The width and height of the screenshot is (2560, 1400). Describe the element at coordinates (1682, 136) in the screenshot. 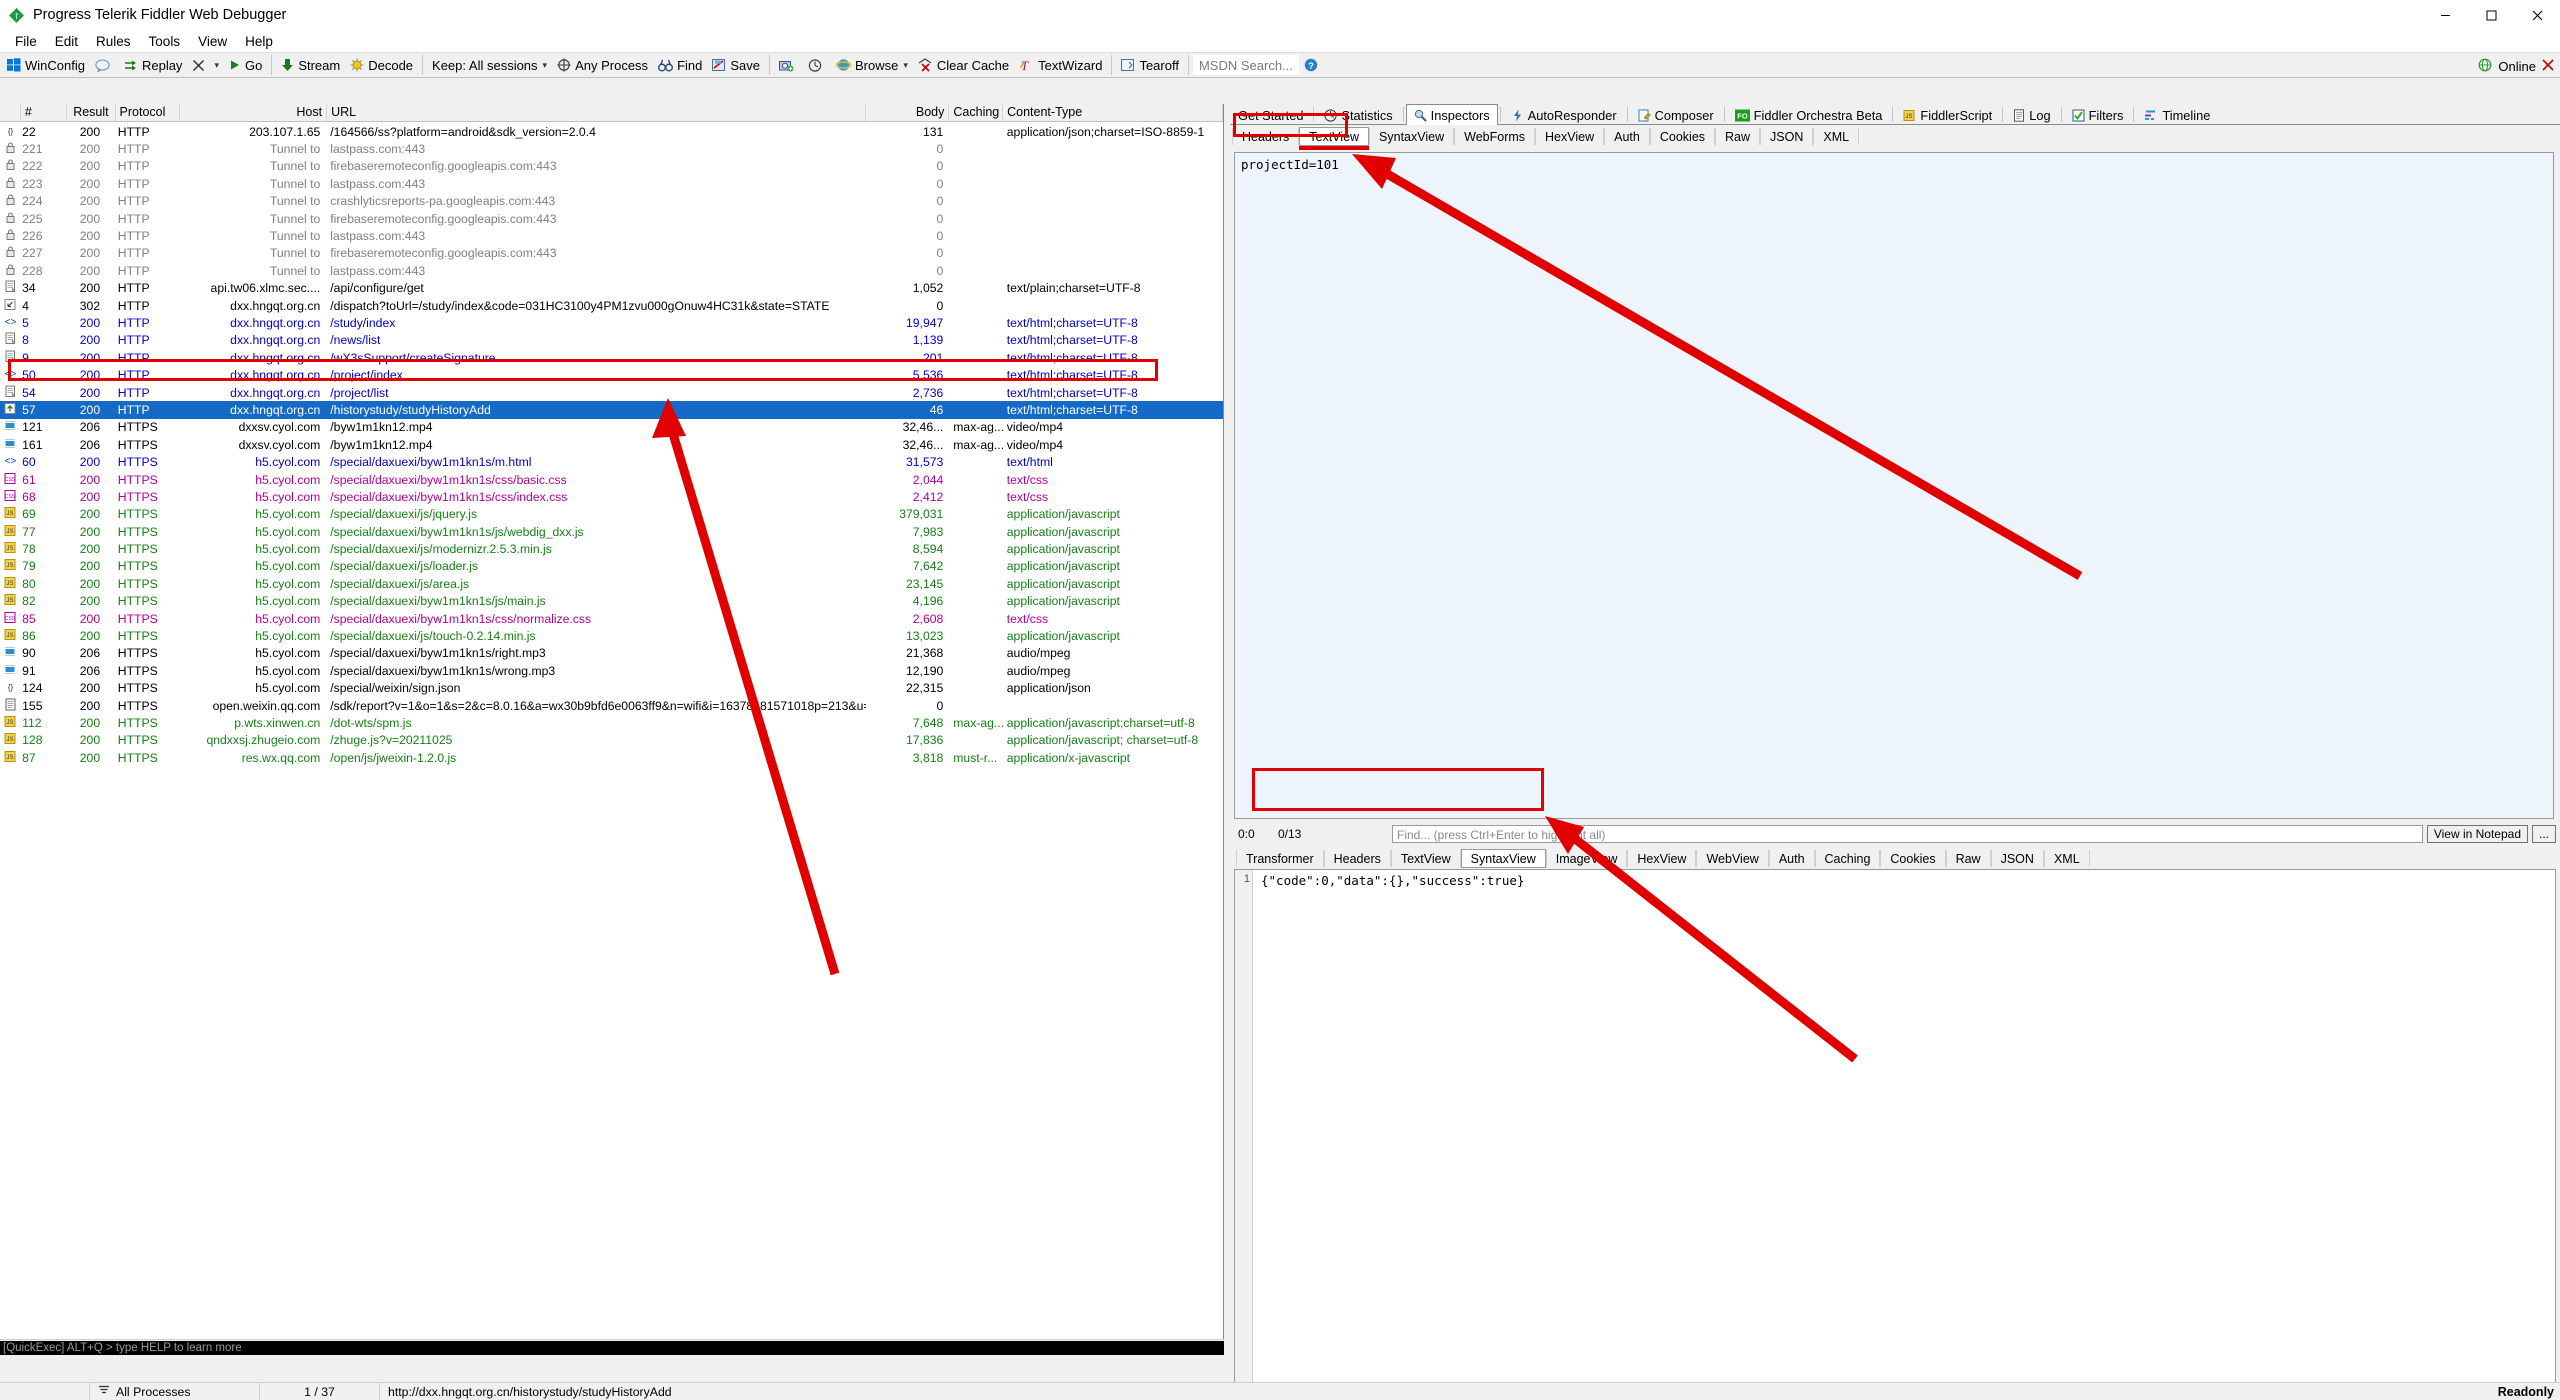

I see `request-tab-cookies: Cookies` at that location.